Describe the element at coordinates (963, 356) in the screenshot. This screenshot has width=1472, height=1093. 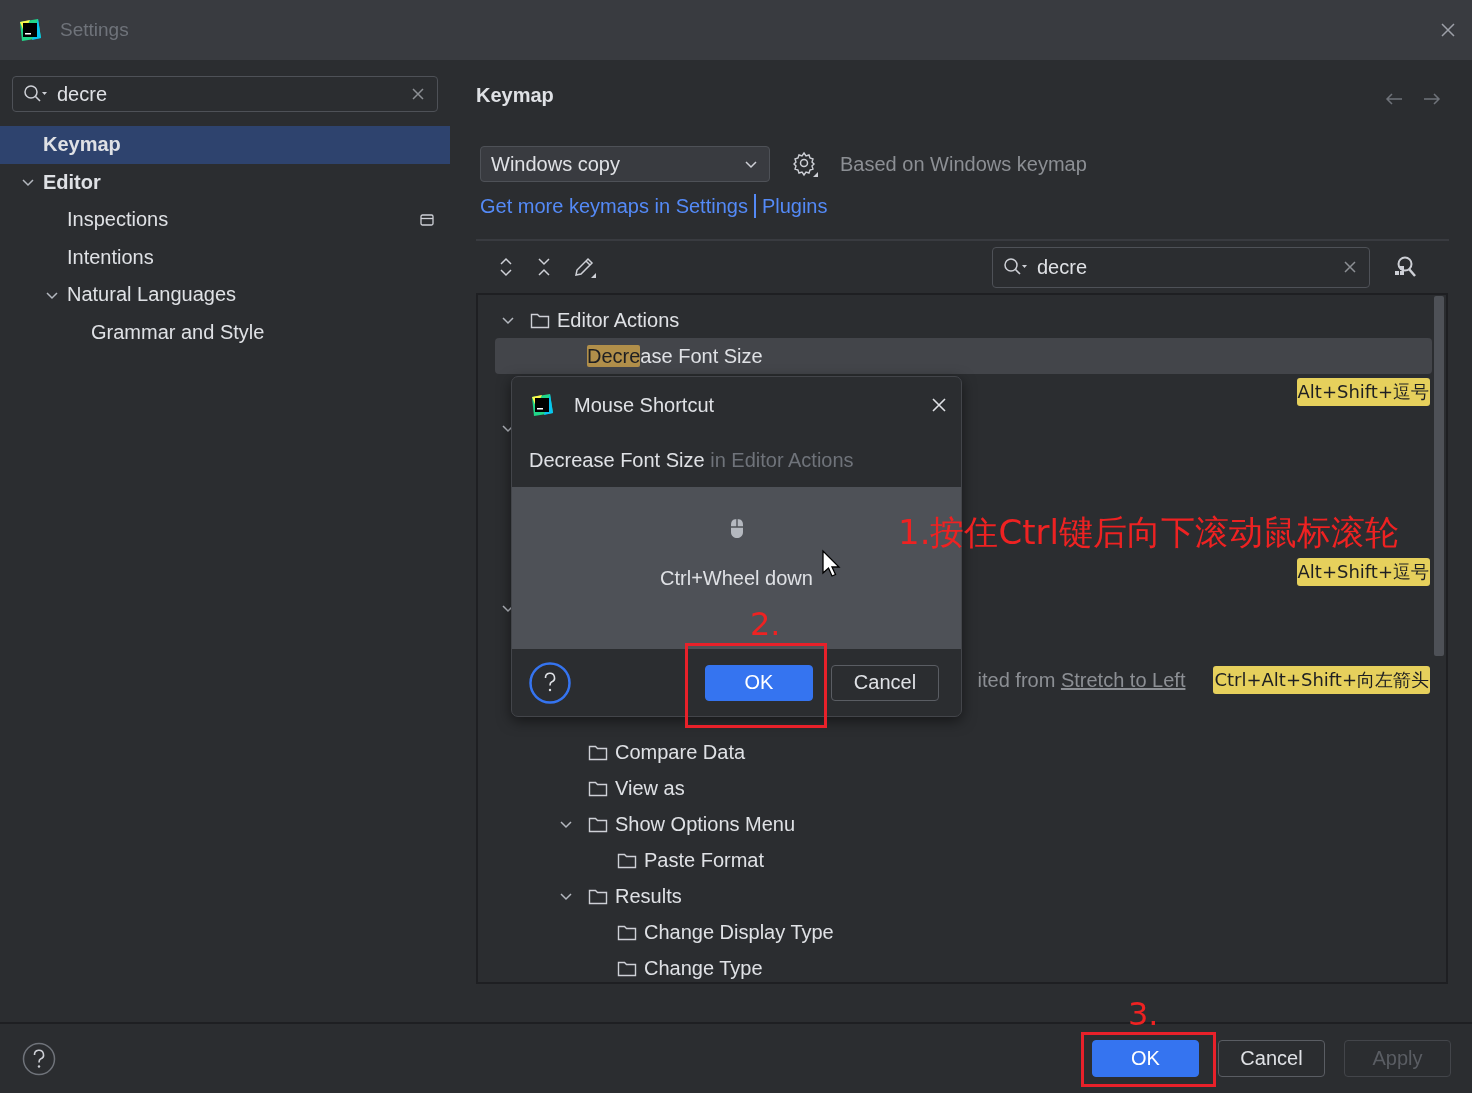
I see `tree-row: Decrease Font Size` at that location.